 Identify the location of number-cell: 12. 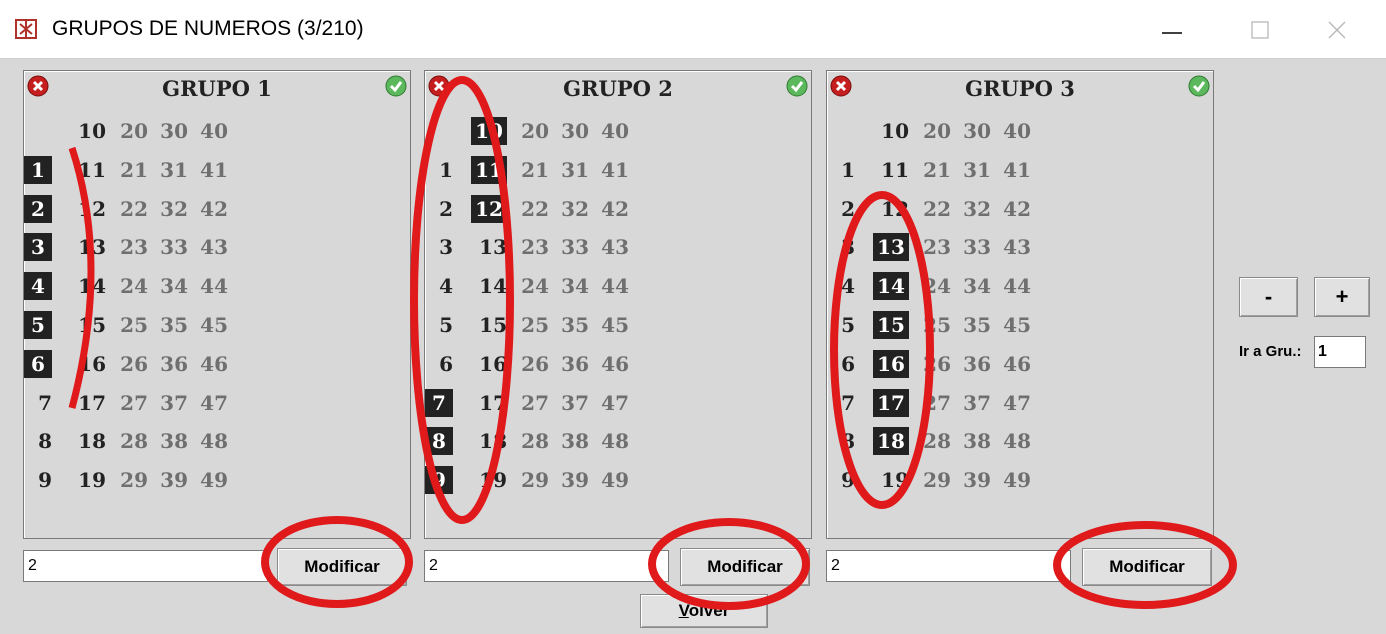
(891, 209).